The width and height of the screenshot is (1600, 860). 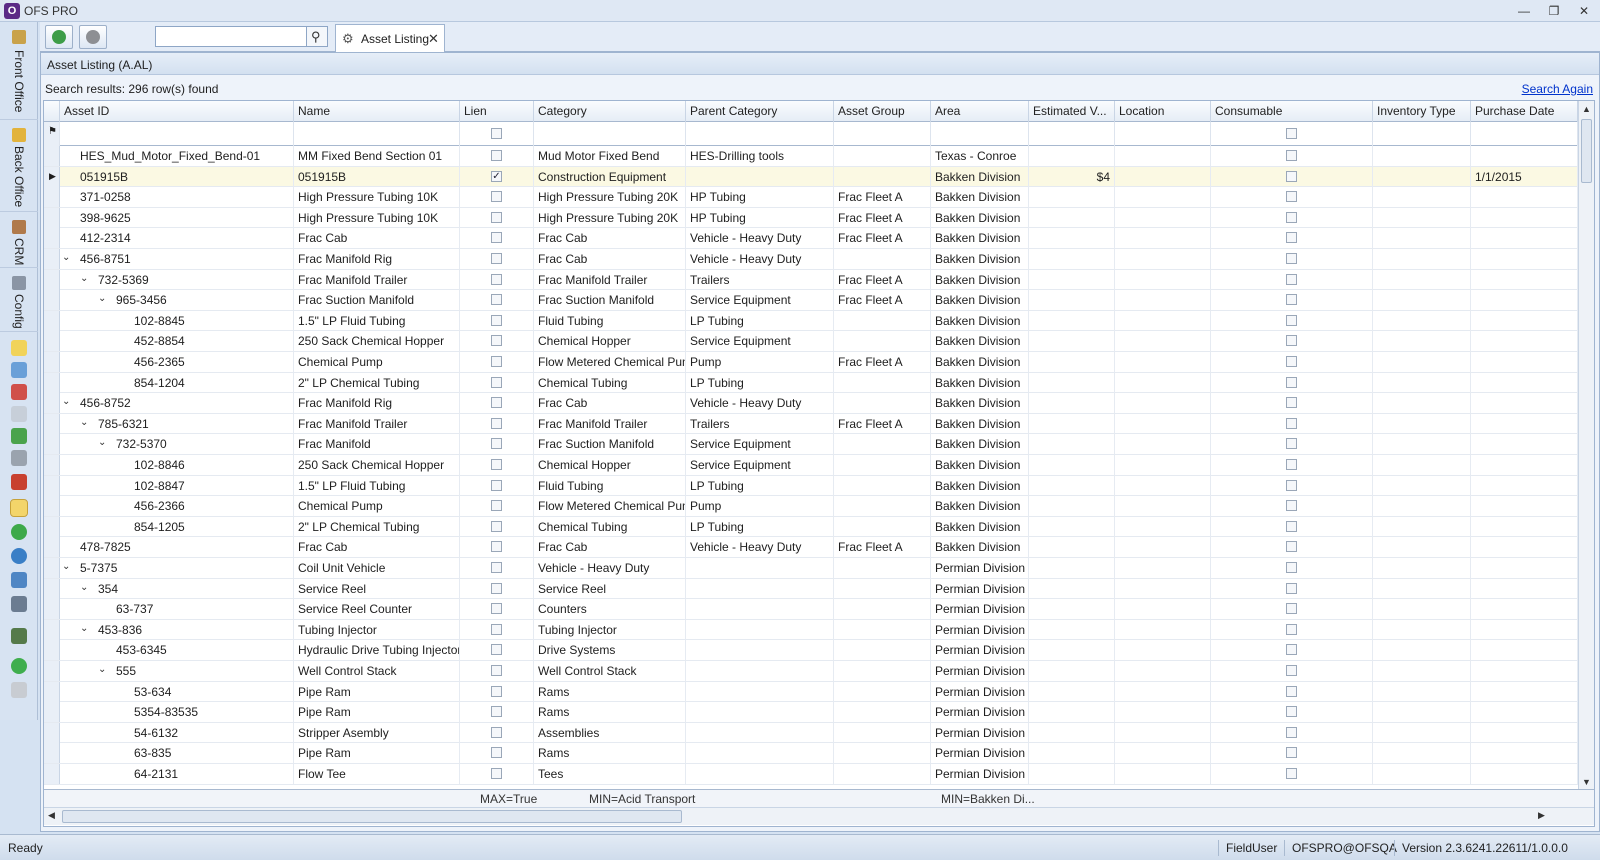 What do you see at coordinates (377, 547) in the screenshot?
I see `col-name-cell: Frac Cab` at bounding box center [377, 547].